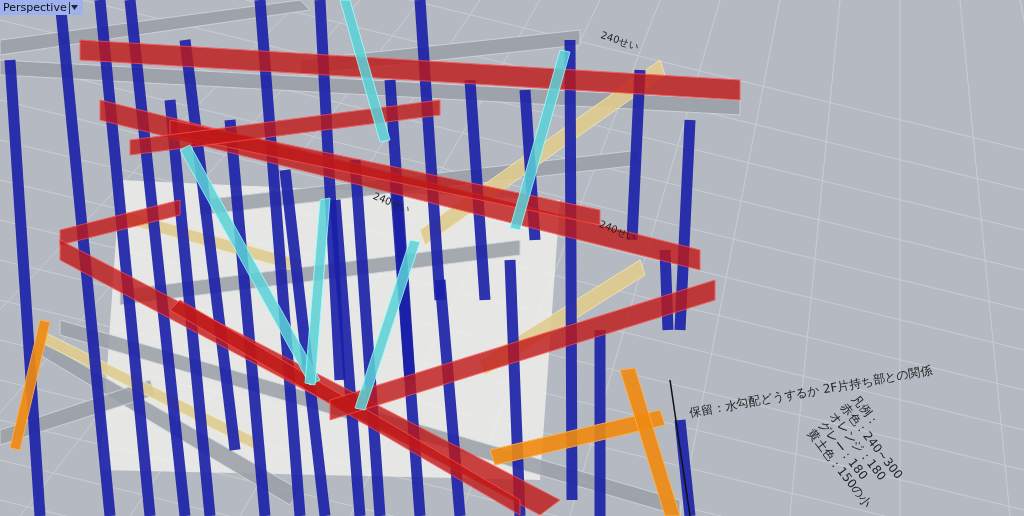  What do you see at coordinates (35, 7) in the screenshot?
I see `viewport-label: Perspective` at bounding box center [35, 7].